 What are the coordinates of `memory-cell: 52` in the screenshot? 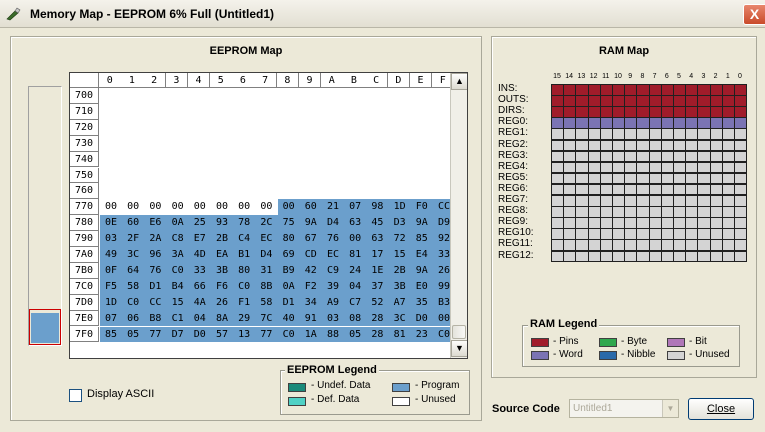 It's located at (377, 302).